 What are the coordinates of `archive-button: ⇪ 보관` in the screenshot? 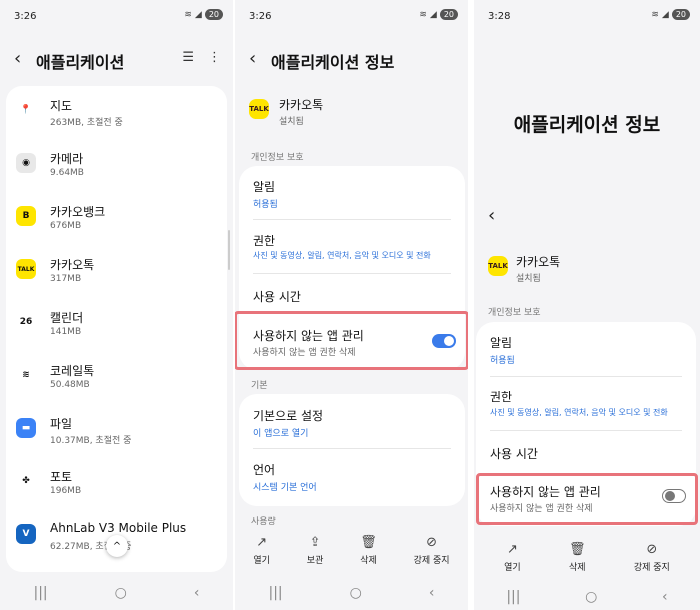 It's located at (315, 550).